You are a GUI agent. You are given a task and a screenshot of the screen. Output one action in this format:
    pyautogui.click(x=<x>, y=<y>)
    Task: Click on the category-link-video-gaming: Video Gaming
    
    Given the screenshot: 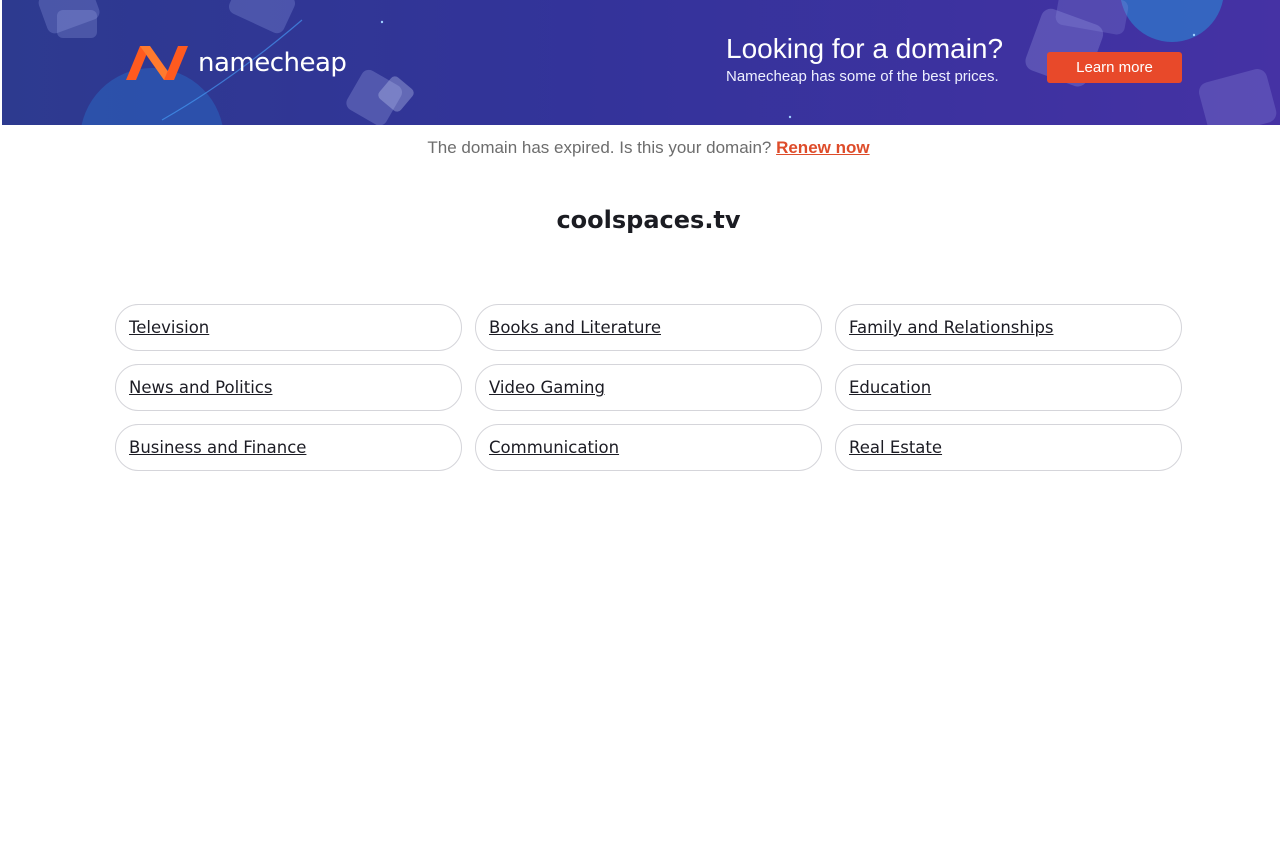 What is the action you would take?
    pyautogui.click(x=648, y=387)
    